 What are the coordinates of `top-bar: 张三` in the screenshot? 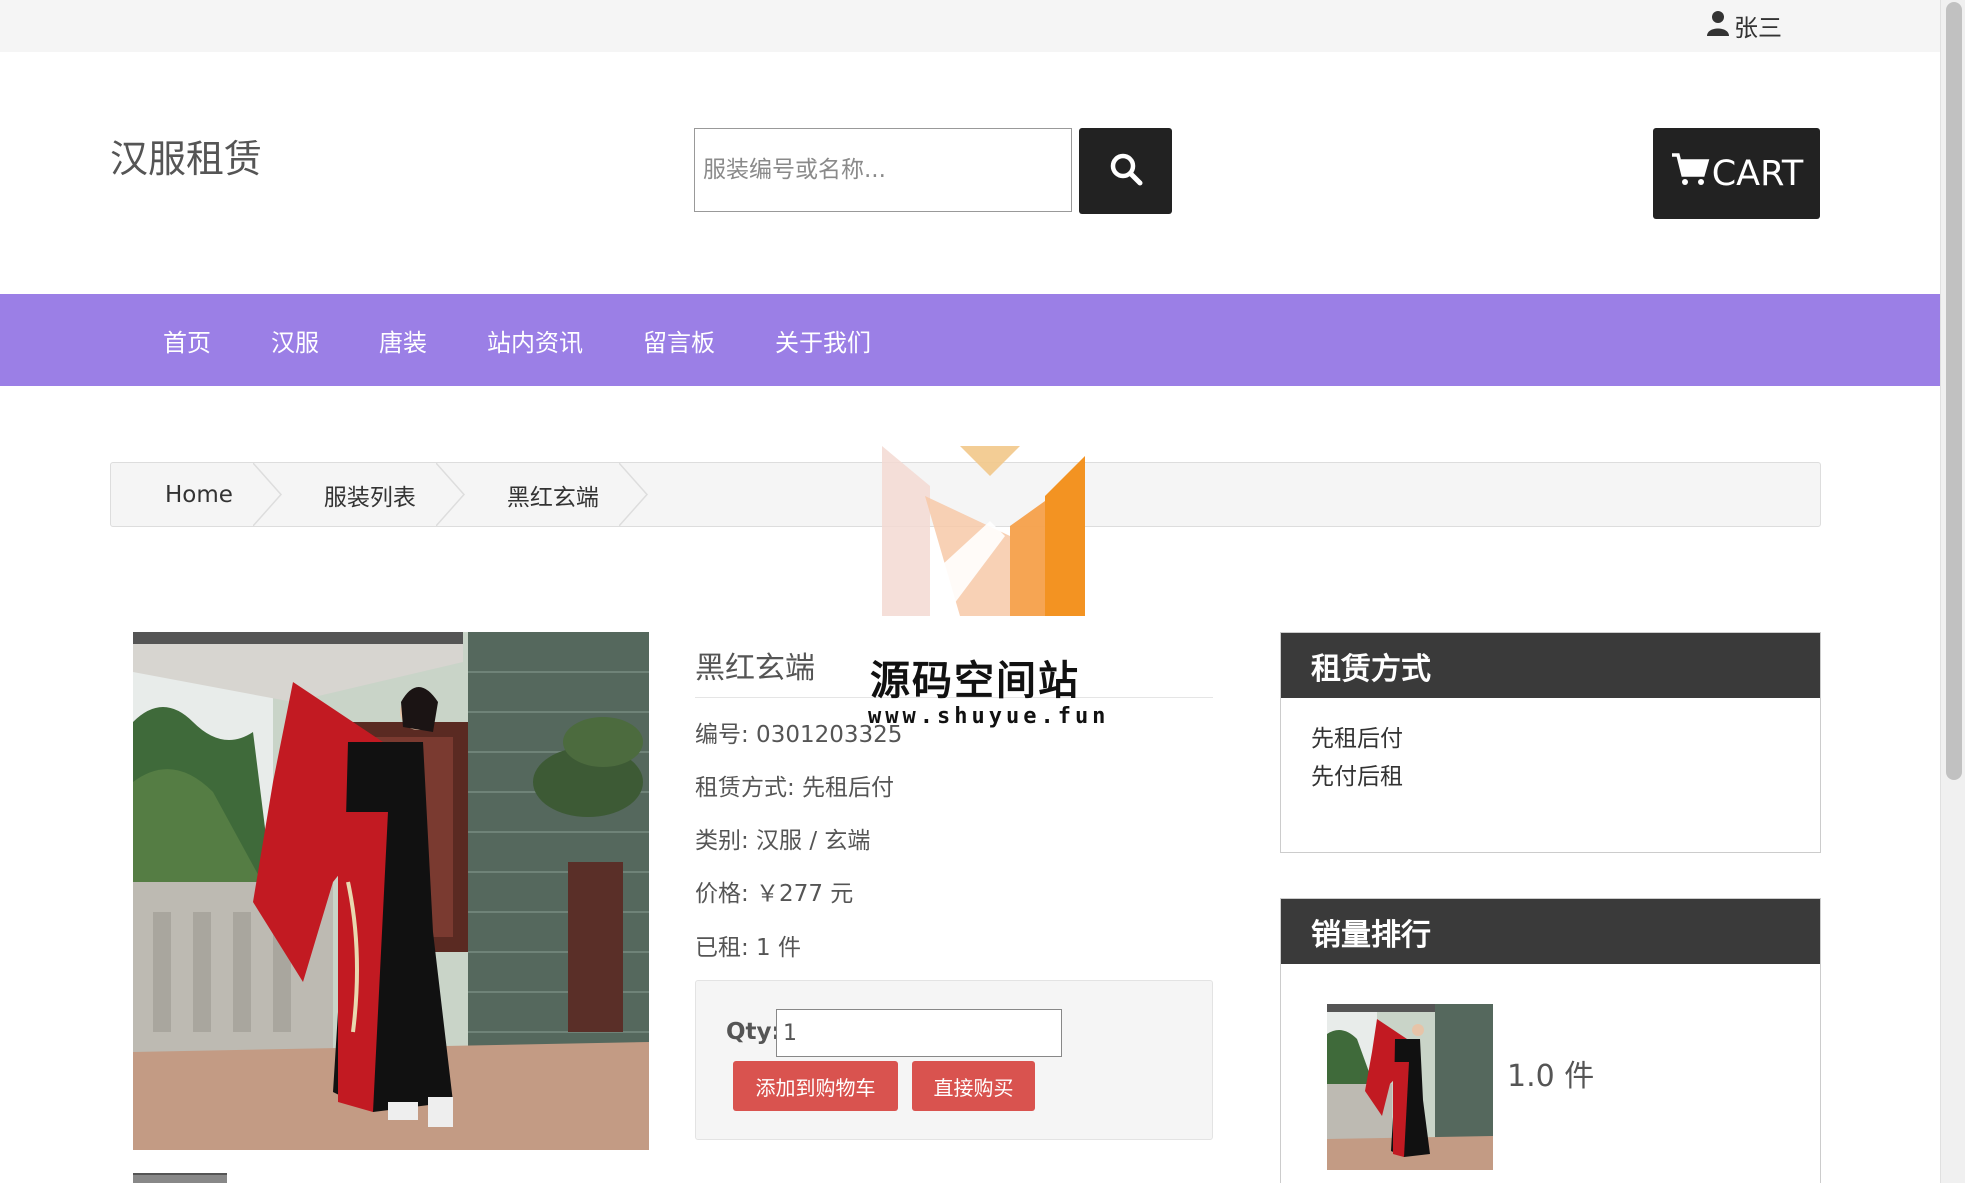 It's located at (970, 26).